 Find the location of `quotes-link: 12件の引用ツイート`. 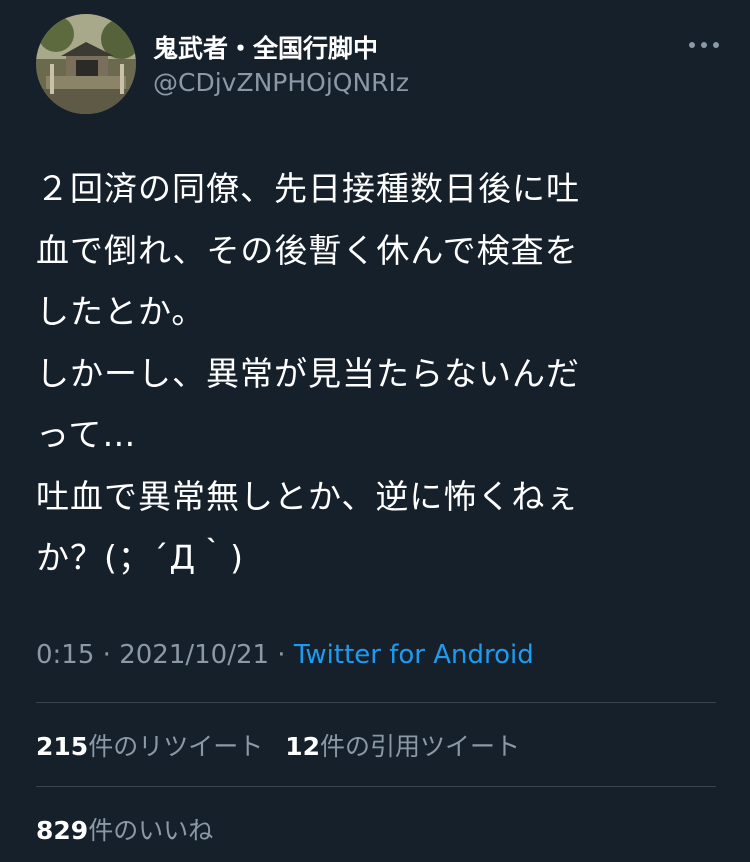

quotes-link: 12件の引用ツイート is located at coordinates (402, 746).